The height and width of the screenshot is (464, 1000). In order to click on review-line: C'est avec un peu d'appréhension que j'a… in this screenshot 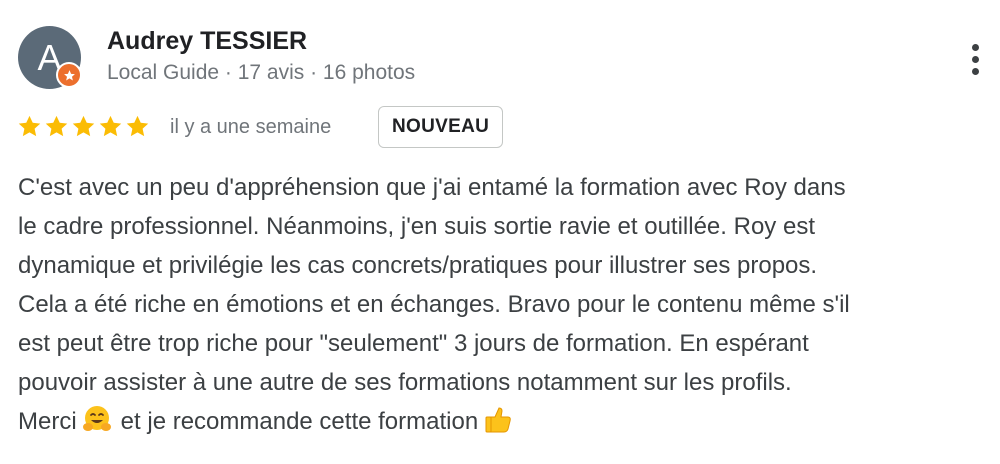, I will do `click(432, 187)`.